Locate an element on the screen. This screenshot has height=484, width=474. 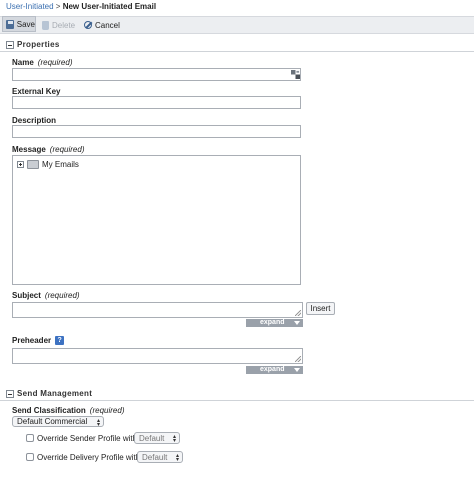
toolbar: Save Delete Cancel is located at coordinates (237, 25).